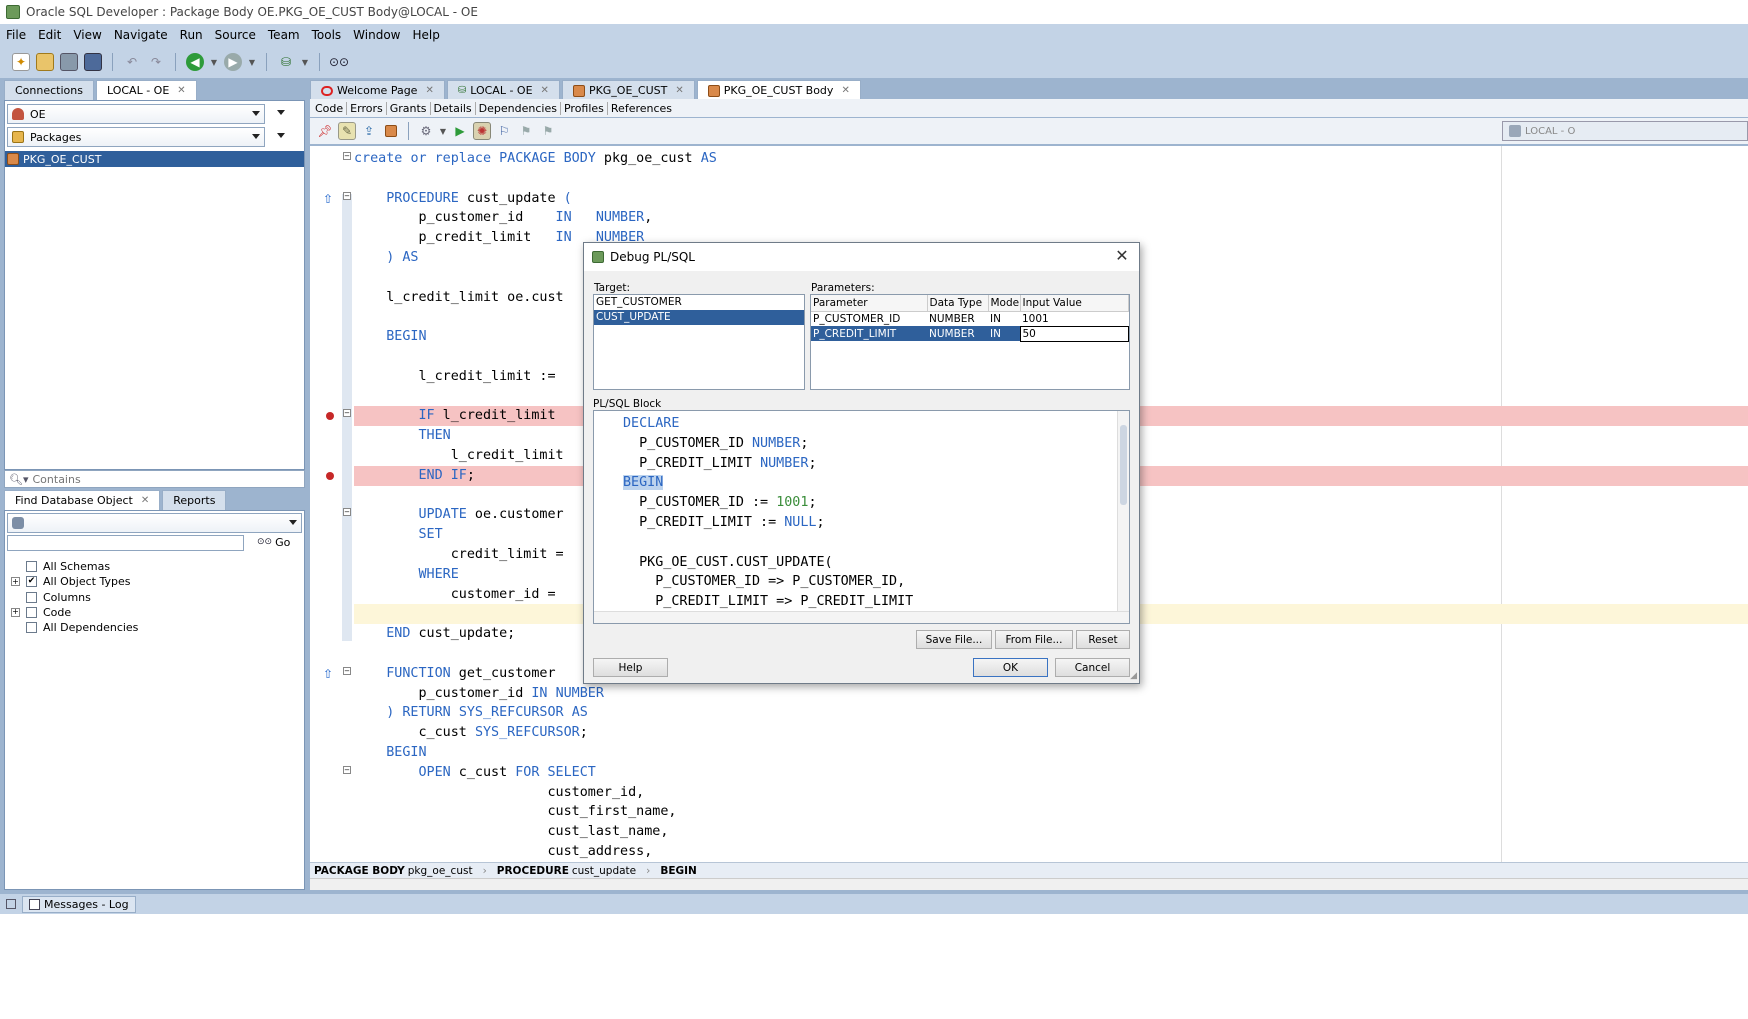  I want to click on code-line: ) AS, so click(386, 258).